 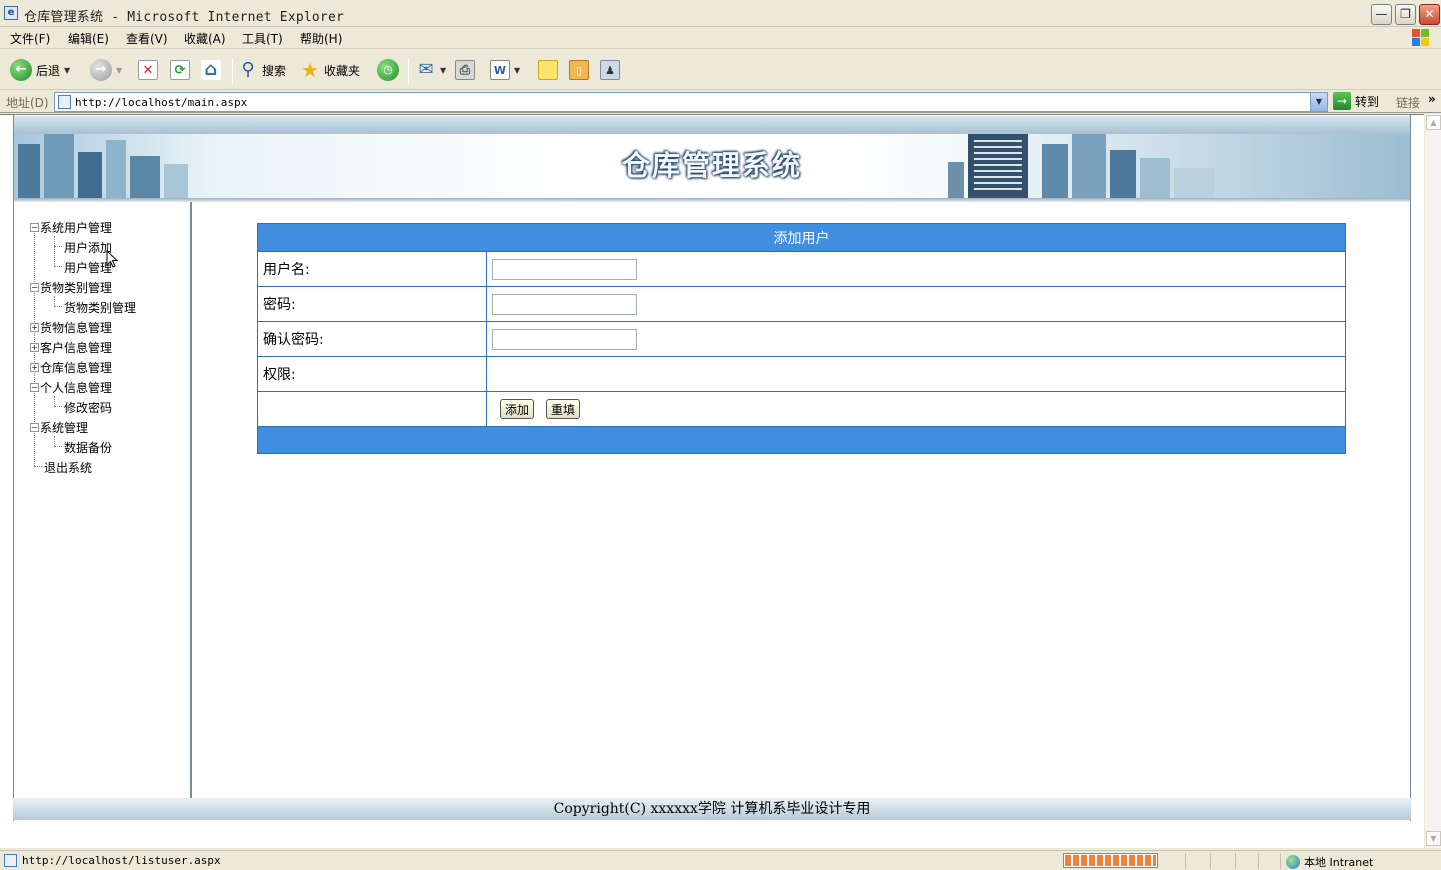 What do you see at coordinates (1432, 99) in the screenshot?
I see `chevron-right-icon: »` at bounding box center [1432, 99].